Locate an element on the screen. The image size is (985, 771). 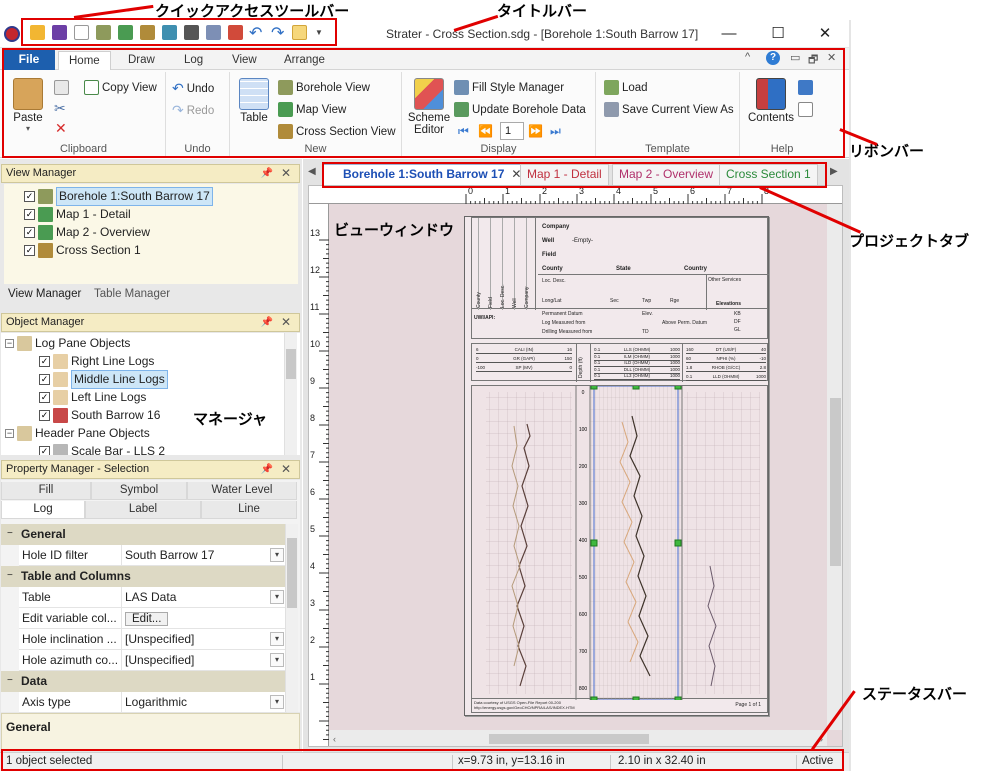
collapse-ribbon-icon: ^ is located at coordinates (747, 57).